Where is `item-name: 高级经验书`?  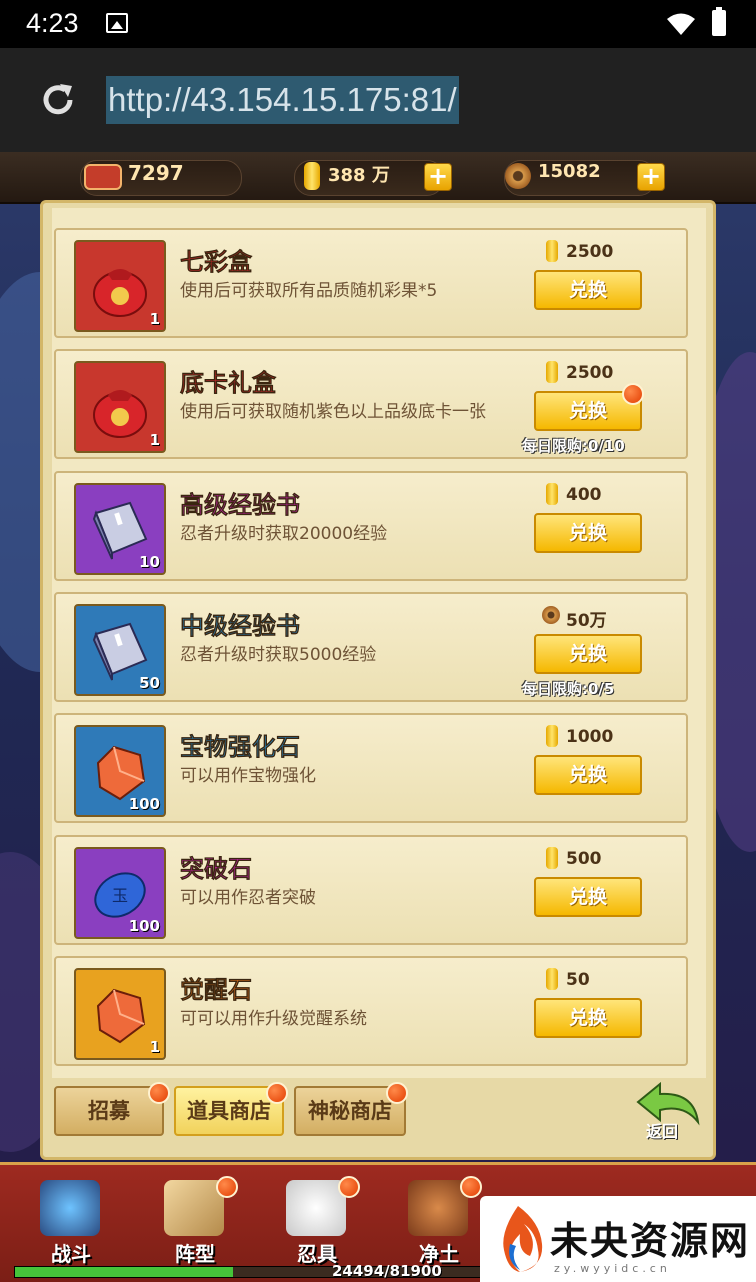
item-name: 高级经验书 is located at coordinates (240, 504).